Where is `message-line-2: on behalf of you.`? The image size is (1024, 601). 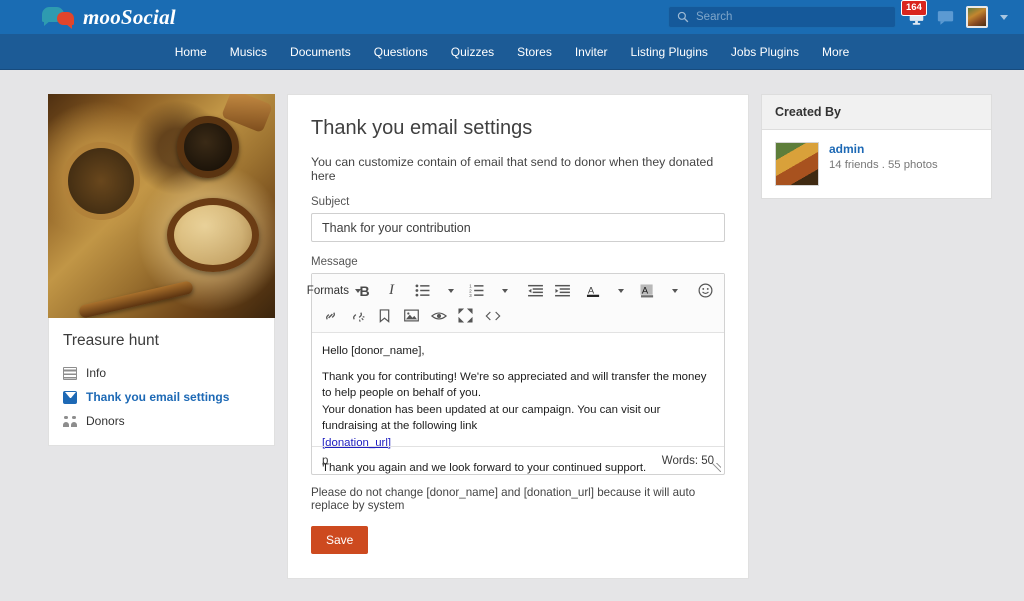
message-line-2: on behalf of you. is located at coordinates (438, 393).